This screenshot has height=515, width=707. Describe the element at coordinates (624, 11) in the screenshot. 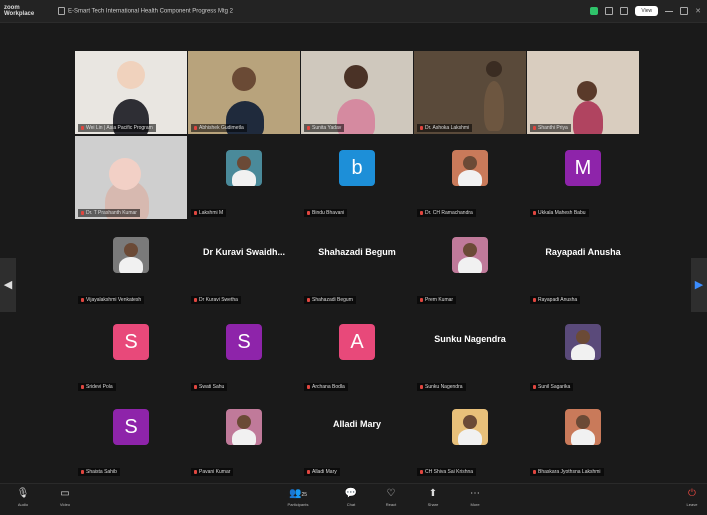

I see `grid-icon` at that location.